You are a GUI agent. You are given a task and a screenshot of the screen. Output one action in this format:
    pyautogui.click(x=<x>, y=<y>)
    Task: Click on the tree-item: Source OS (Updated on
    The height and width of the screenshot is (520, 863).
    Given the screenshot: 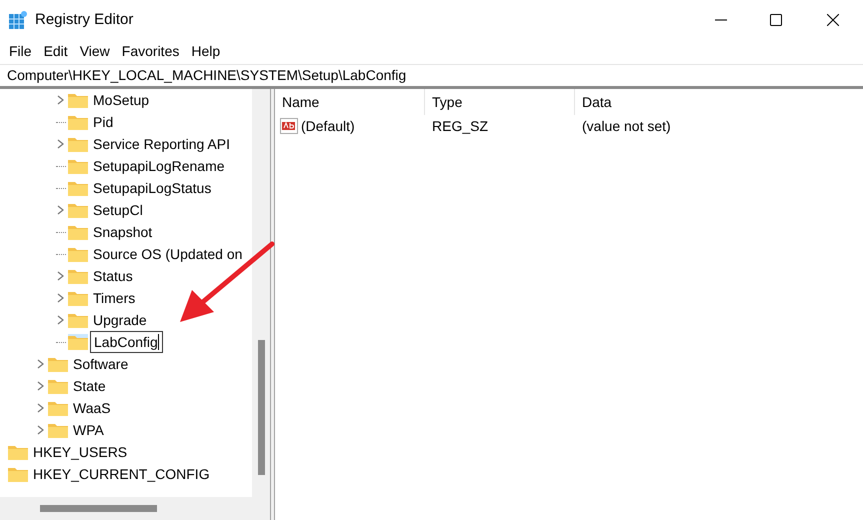 What is the action you would take?
    pyautogui.click(x=167, y=254)
    